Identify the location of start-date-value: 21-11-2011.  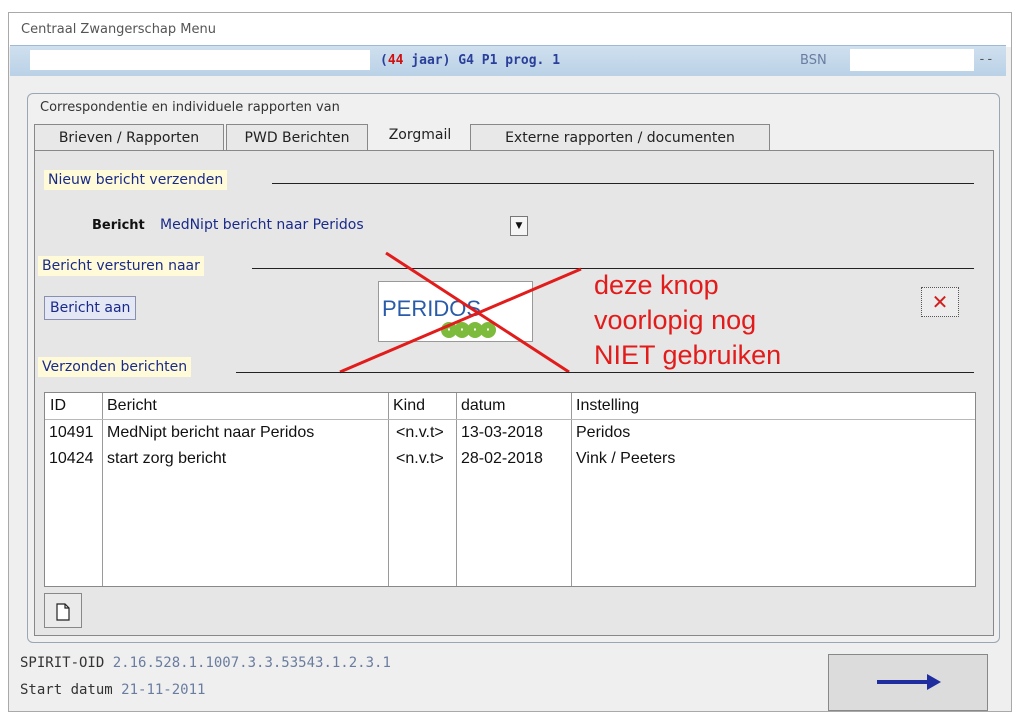
(163, 690).